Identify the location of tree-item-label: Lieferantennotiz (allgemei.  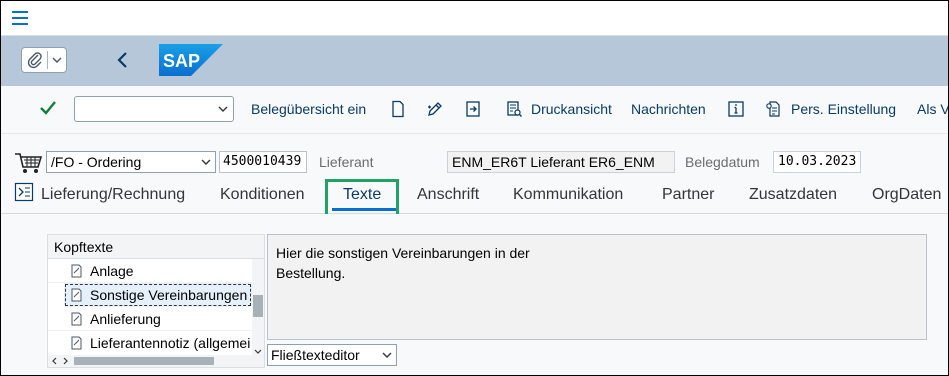
(170, 343).